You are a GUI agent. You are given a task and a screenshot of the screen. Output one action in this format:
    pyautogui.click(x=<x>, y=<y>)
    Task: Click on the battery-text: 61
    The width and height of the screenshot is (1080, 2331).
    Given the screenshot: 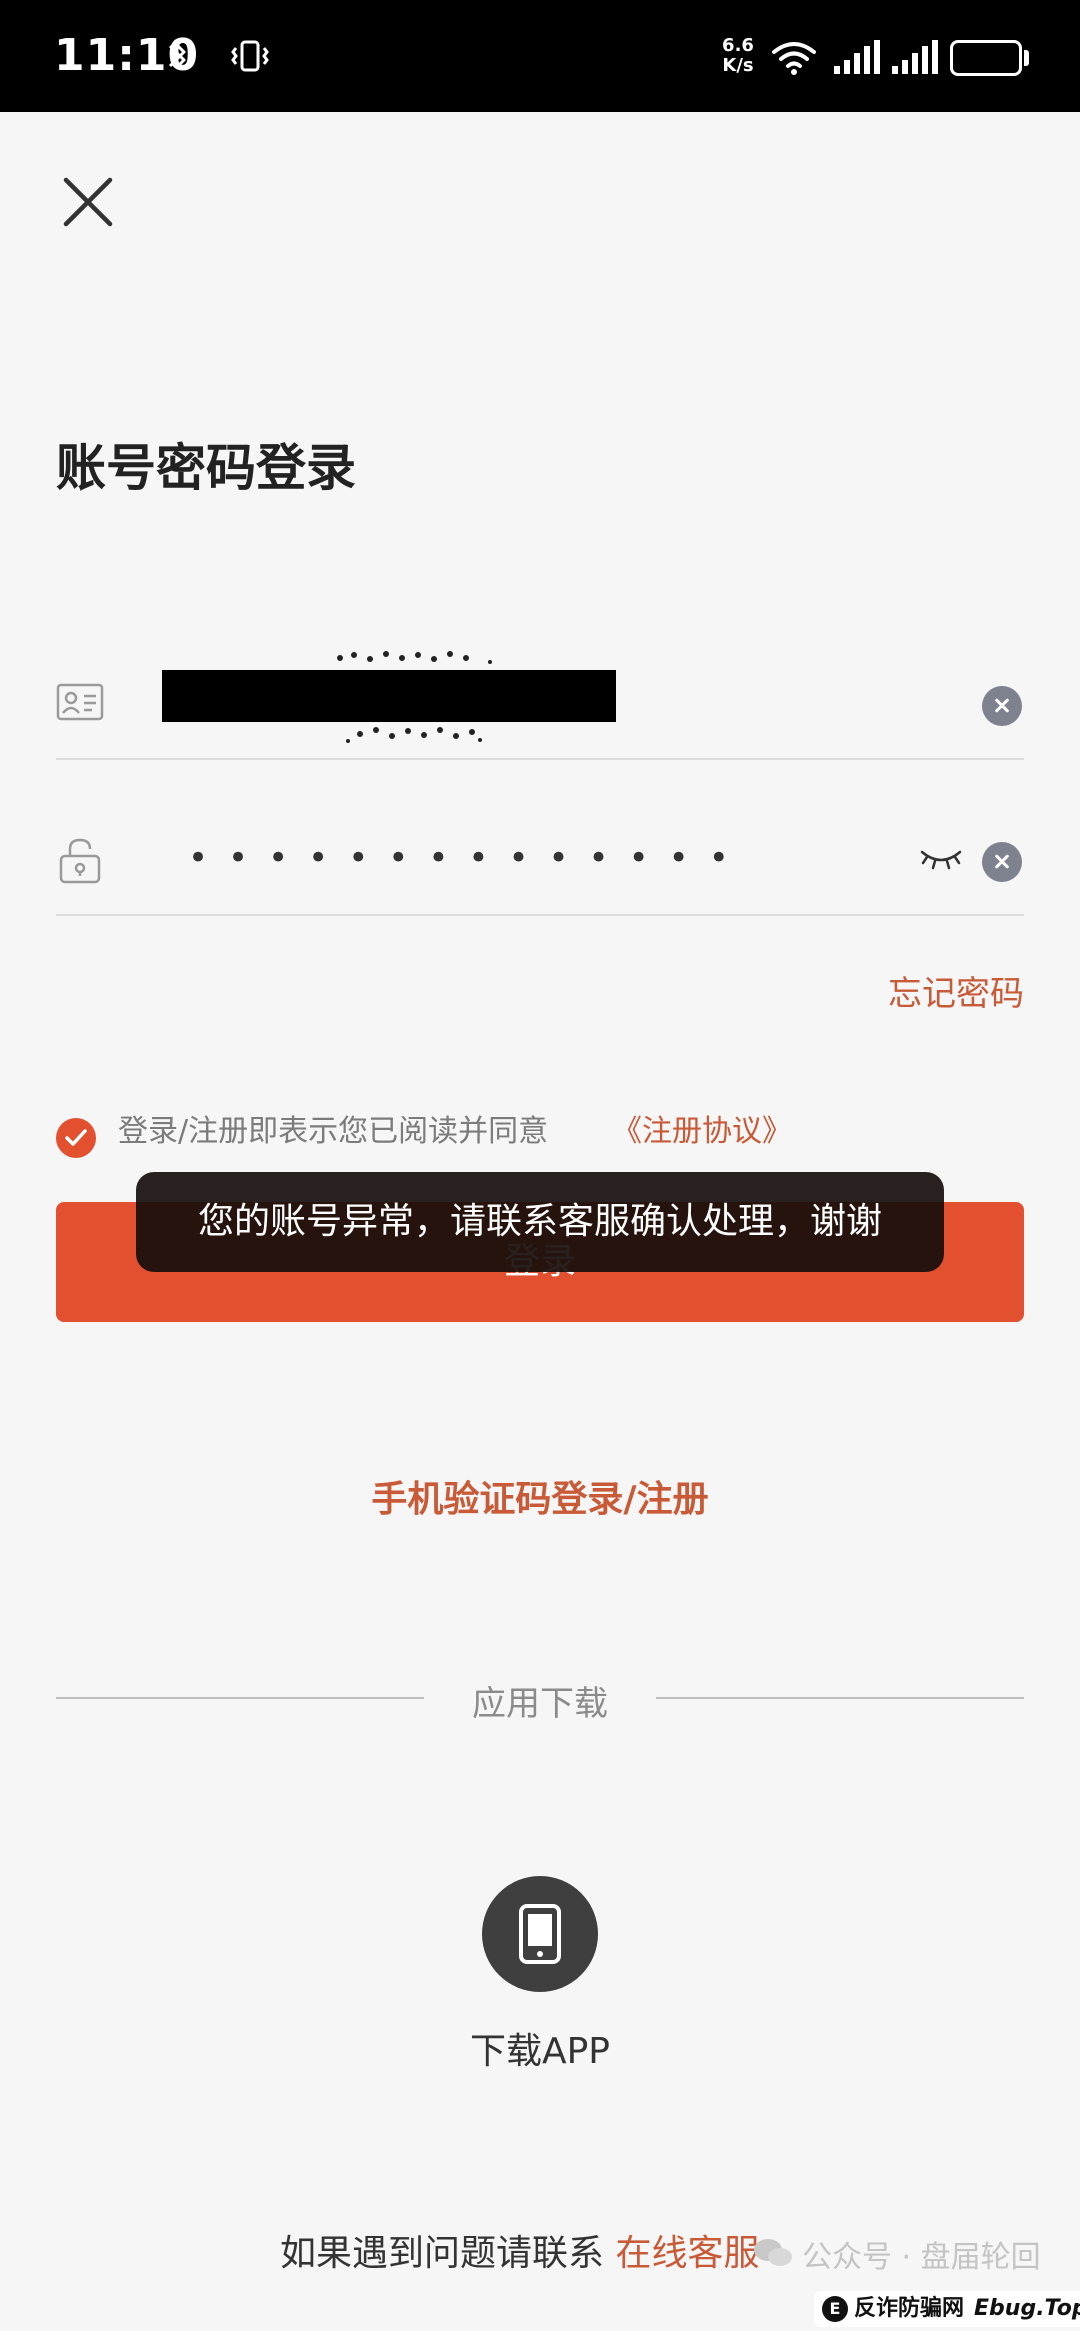 What is the action you would take?
    pyautogui.click(x=986, y=58)
    